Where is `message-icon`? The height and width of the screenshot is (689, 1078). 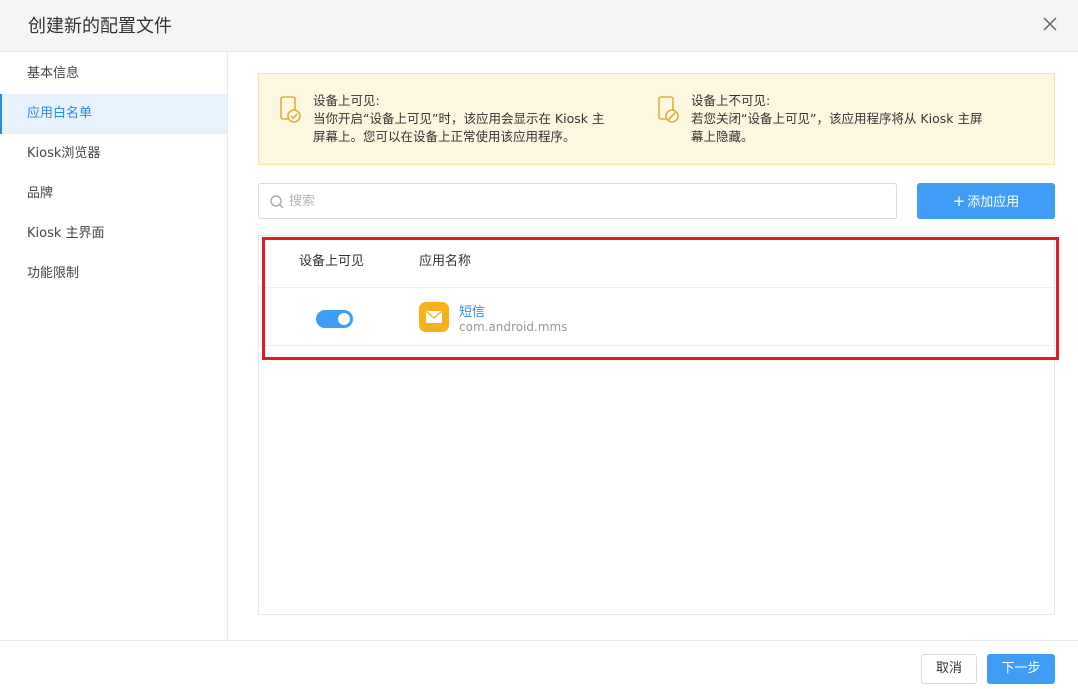
message-icon is located at coordinates (434, 317).